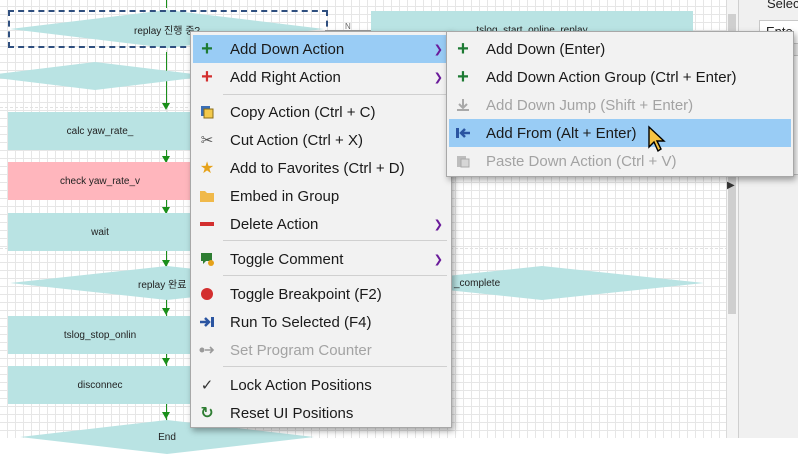 The height and width of the screenshot is (454, 798). What do you see at coordinates (207, 413) in the screenshot?
I see `refresh-icon: ↻` at bounding box center [207, 413].